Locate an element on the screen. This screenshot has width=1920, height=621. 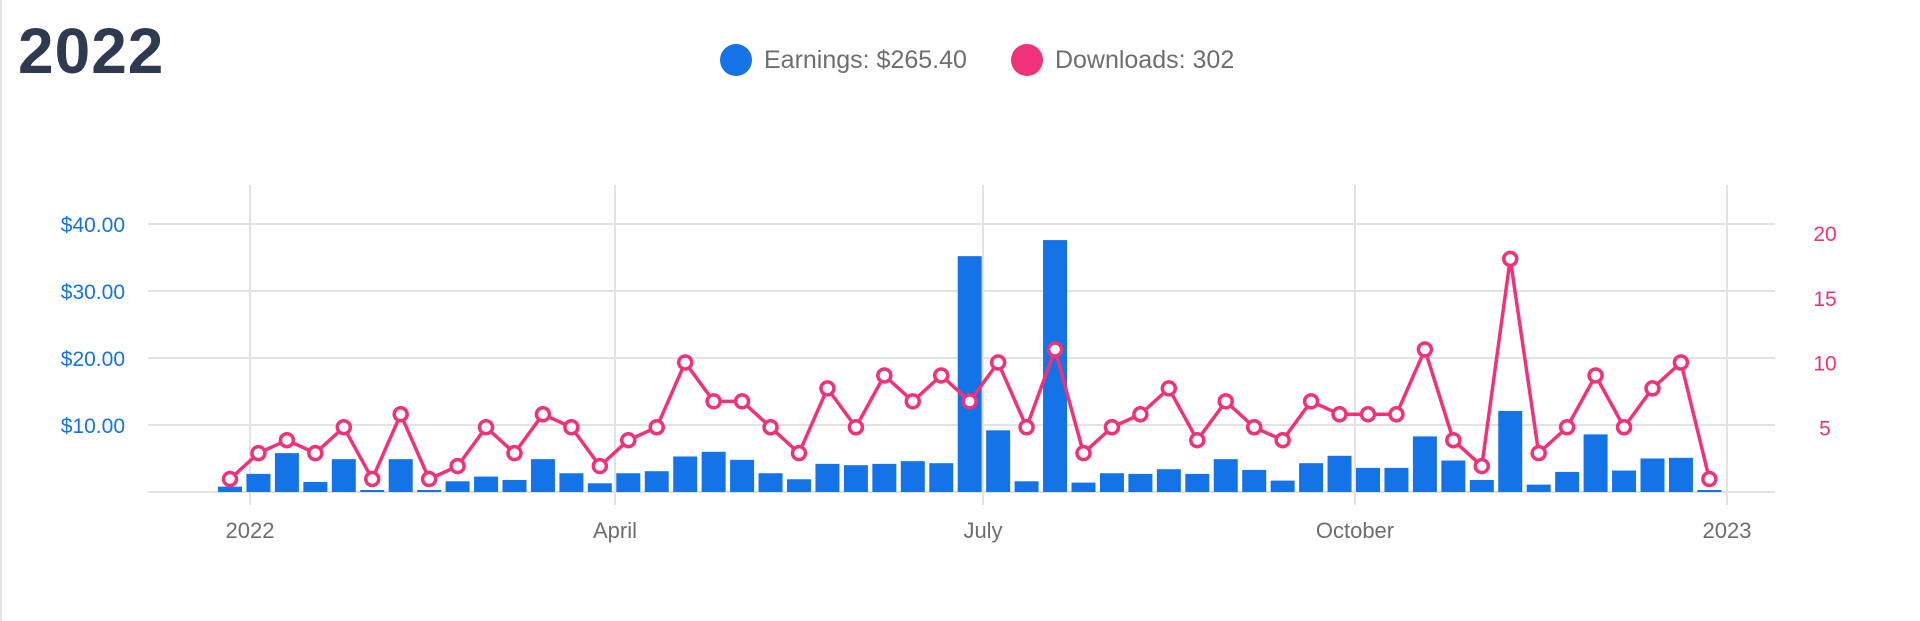
x-tick-label: October is located at coordinates (1355, 530).